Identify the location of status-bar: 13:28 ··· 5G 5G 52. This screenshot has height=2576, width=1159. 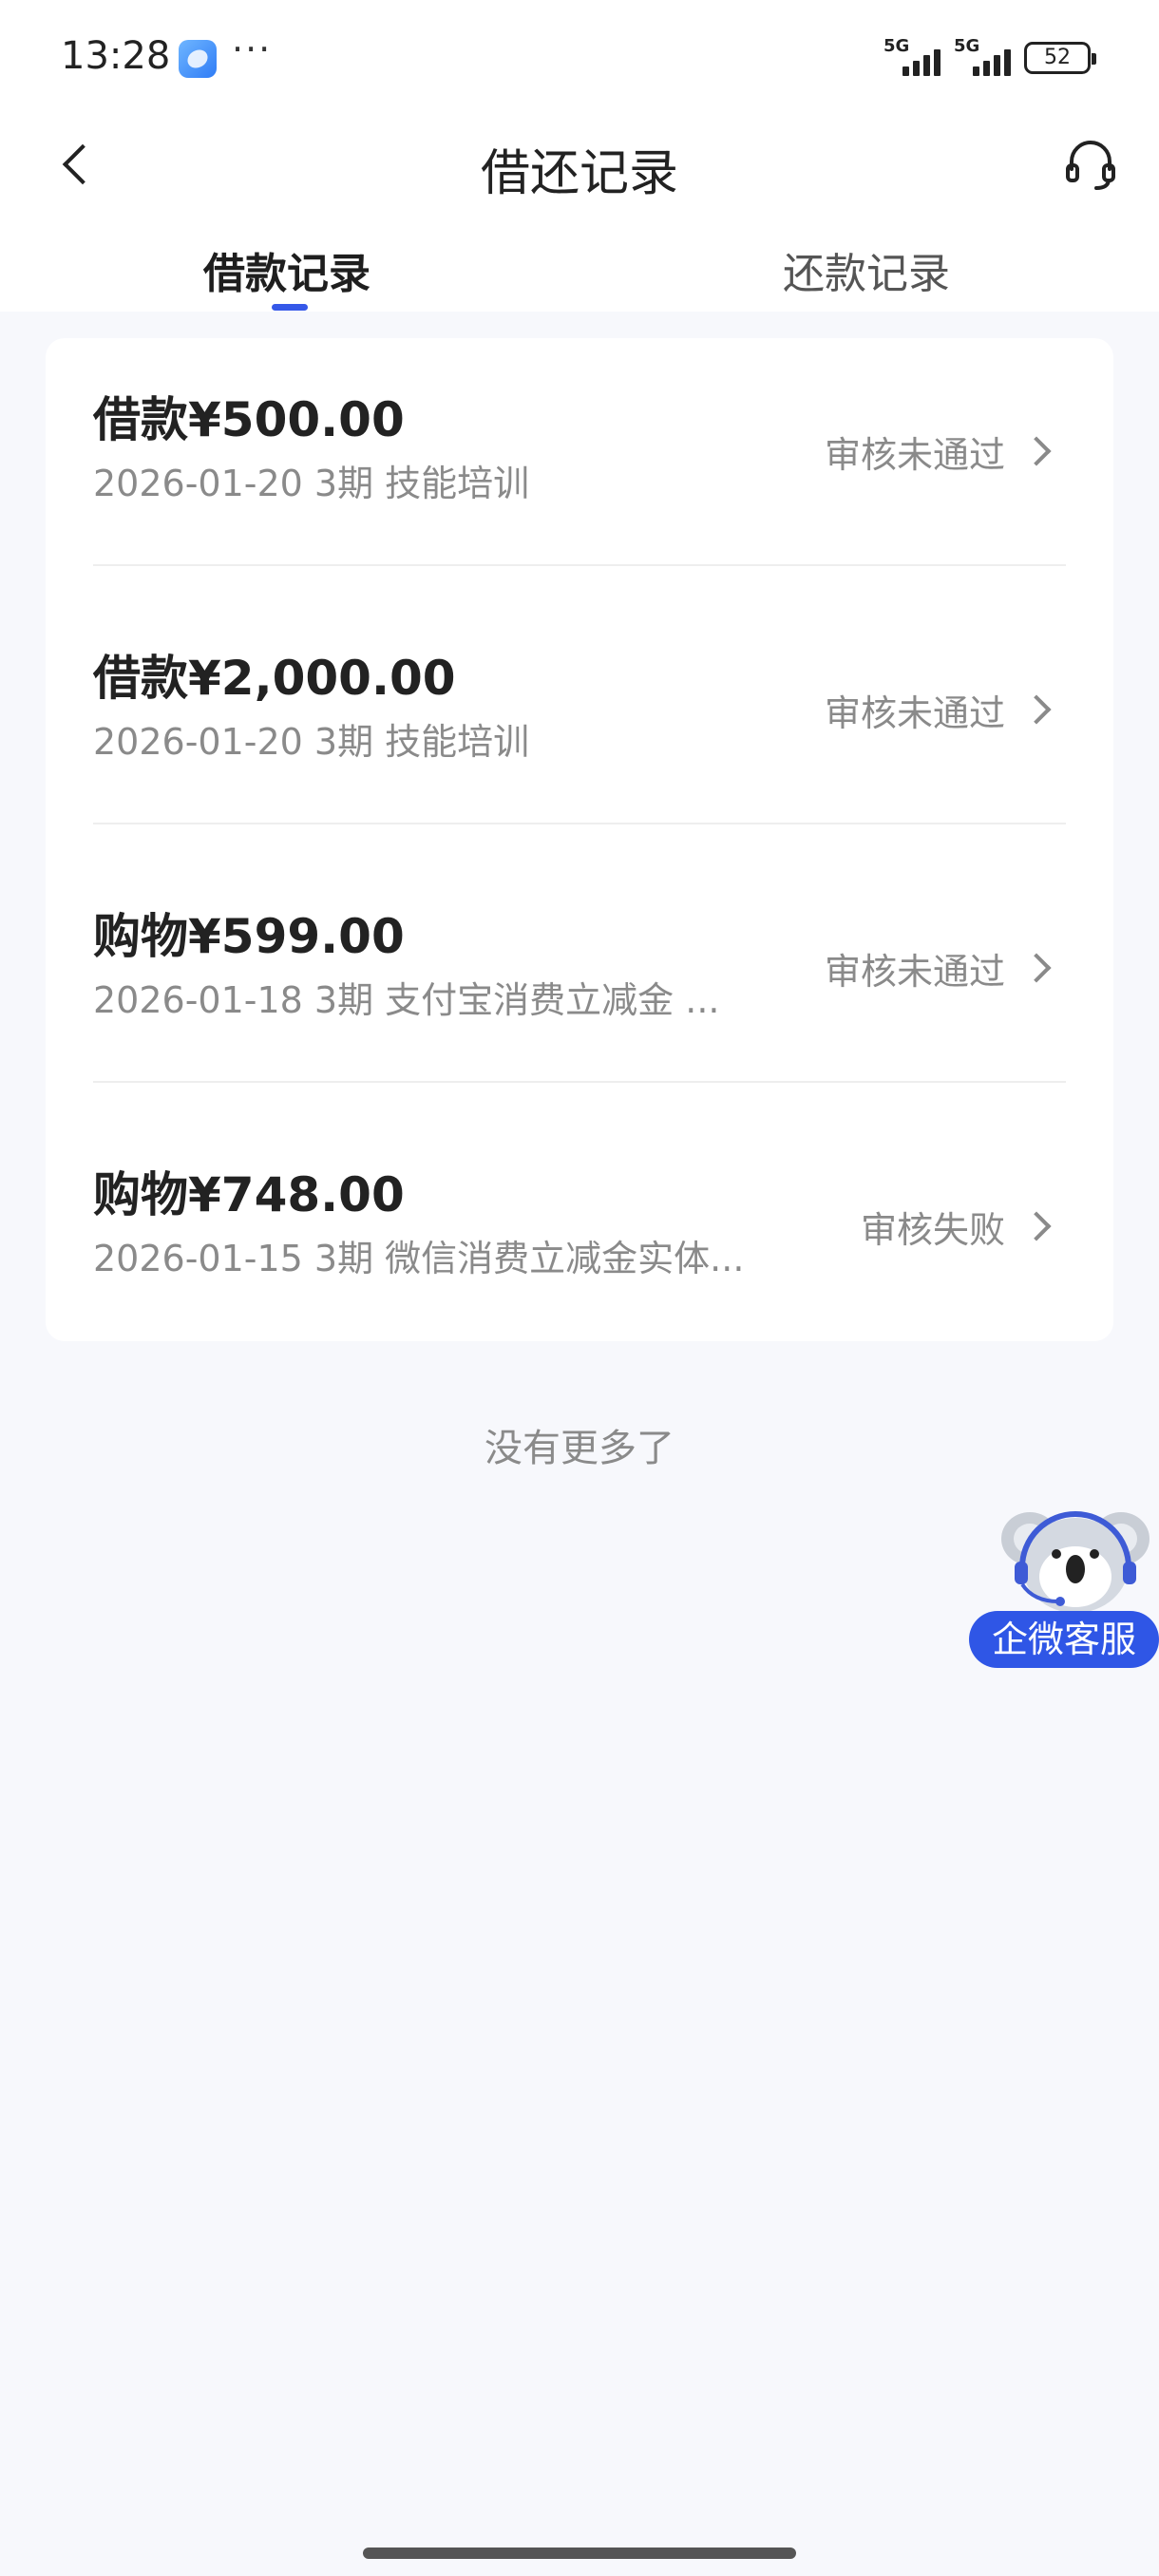
(579, 57).